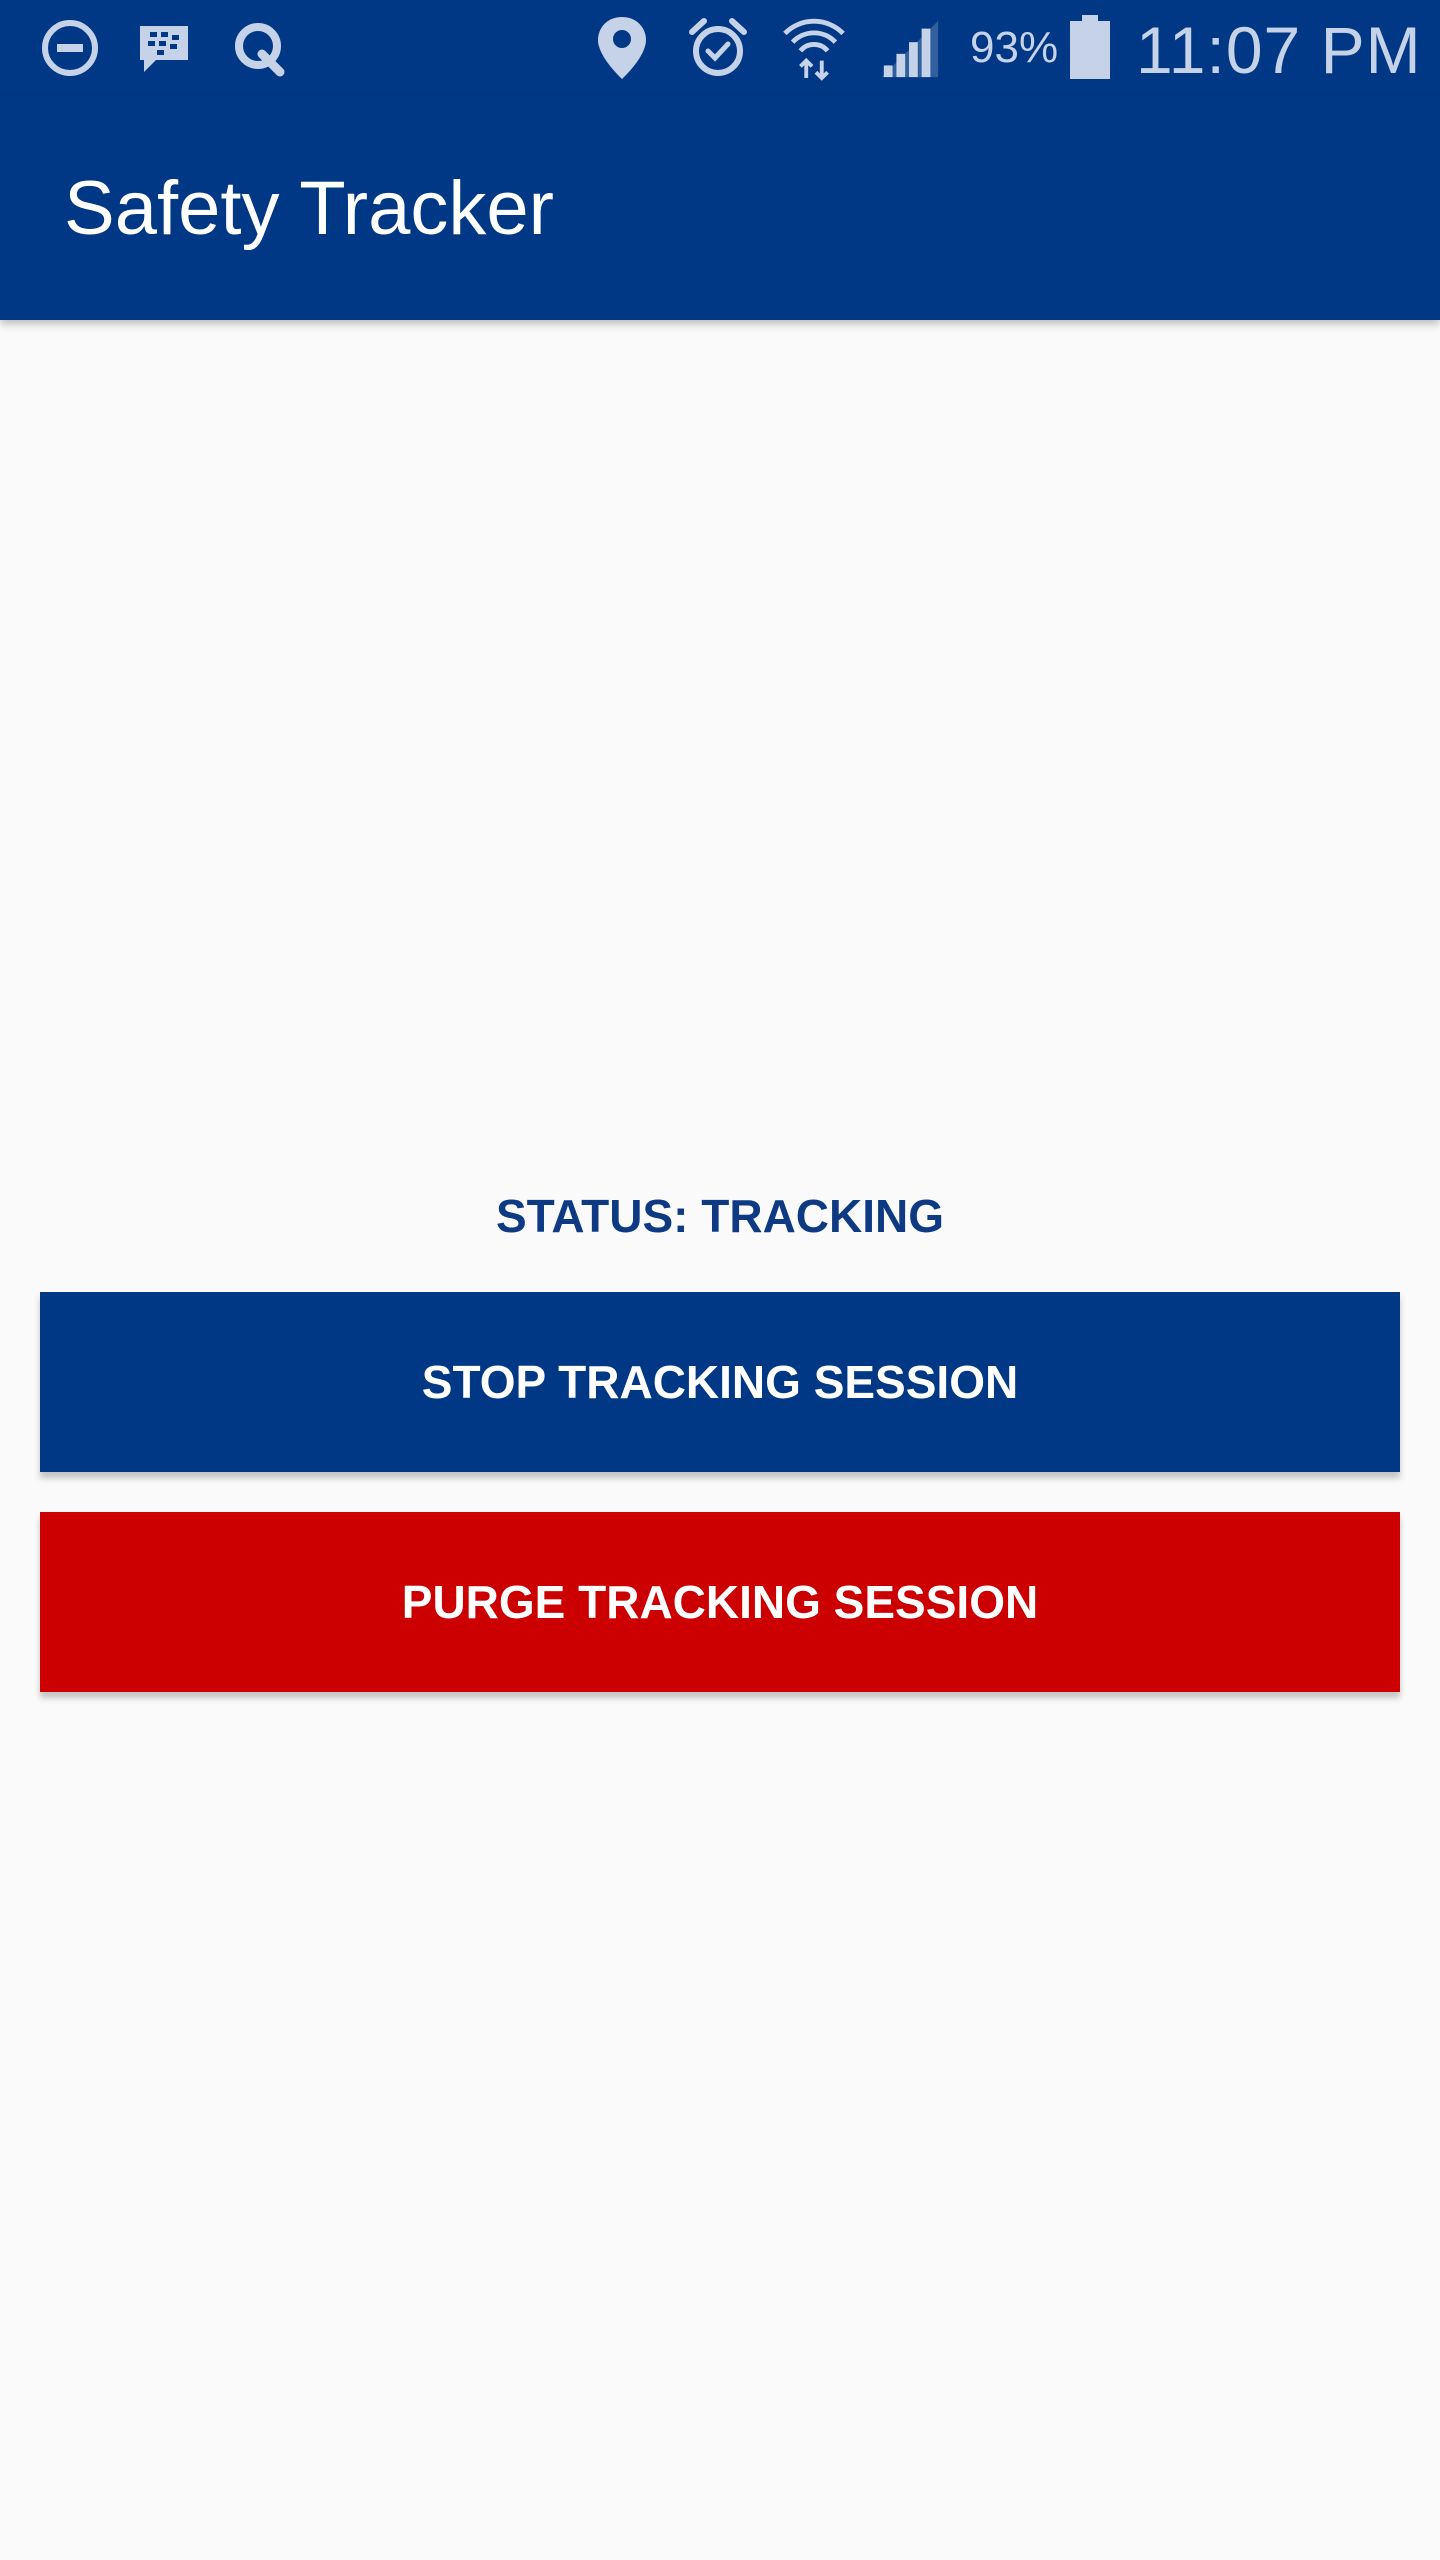 The height and width of the screenshot is (2560, 1440). Describe the element at coordinates (720, 208) in the screenshot. I see `app-bar: Safety Tracker` at that location.